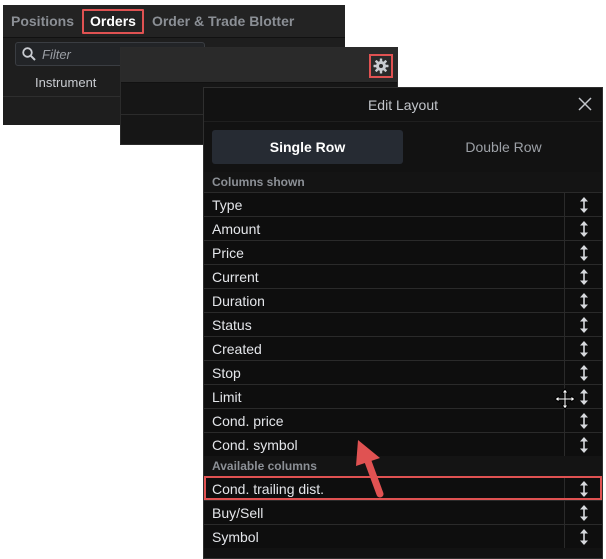  What do you see at coordinates (259, 65) in the screenshot?
I see `grid-header` at bounding box center [259, 65].